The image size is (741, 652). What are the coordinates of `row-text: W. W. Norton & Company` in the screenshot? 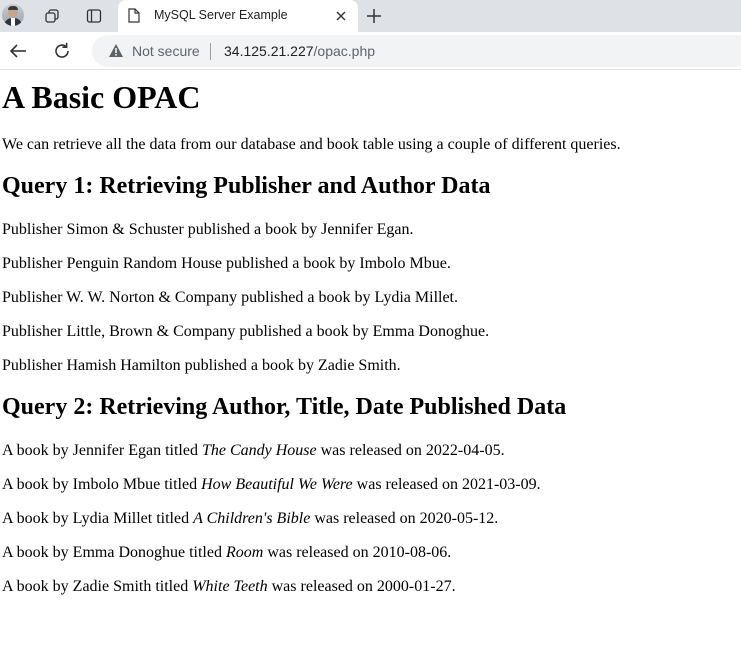 It's located at (152, 297).